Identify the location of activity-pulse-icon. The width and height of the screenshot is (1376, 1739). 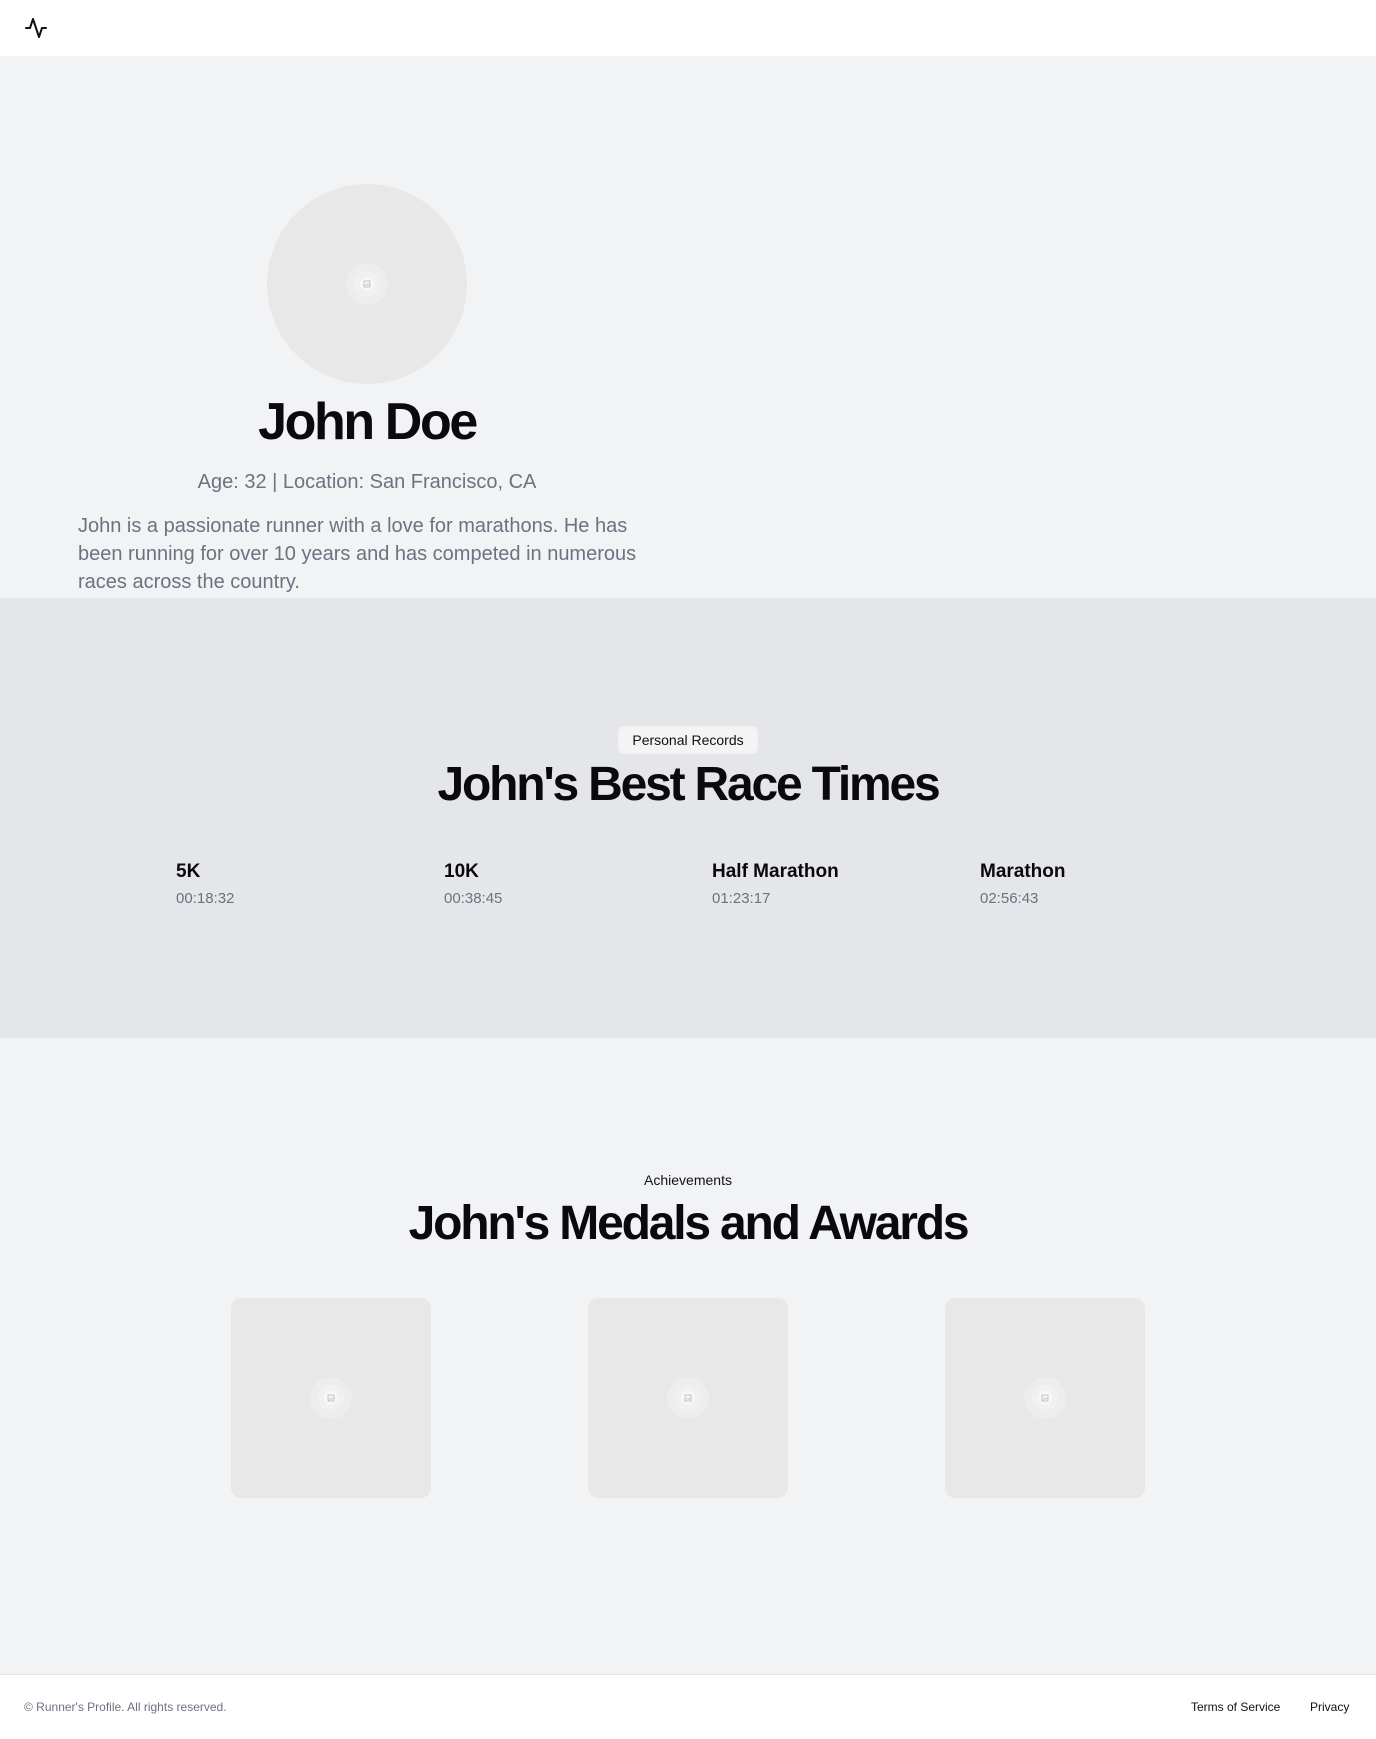
(36, 28).